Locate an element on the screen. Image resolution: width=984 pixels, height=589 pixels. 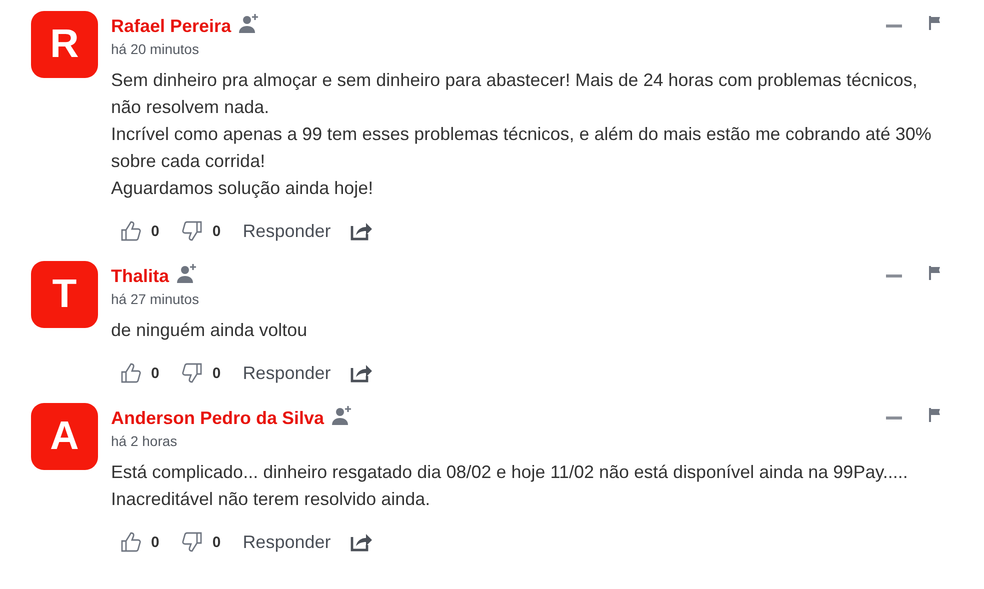
comment-text: Aguardamos solução ainda hoje! is located at coordinates (242, 188).